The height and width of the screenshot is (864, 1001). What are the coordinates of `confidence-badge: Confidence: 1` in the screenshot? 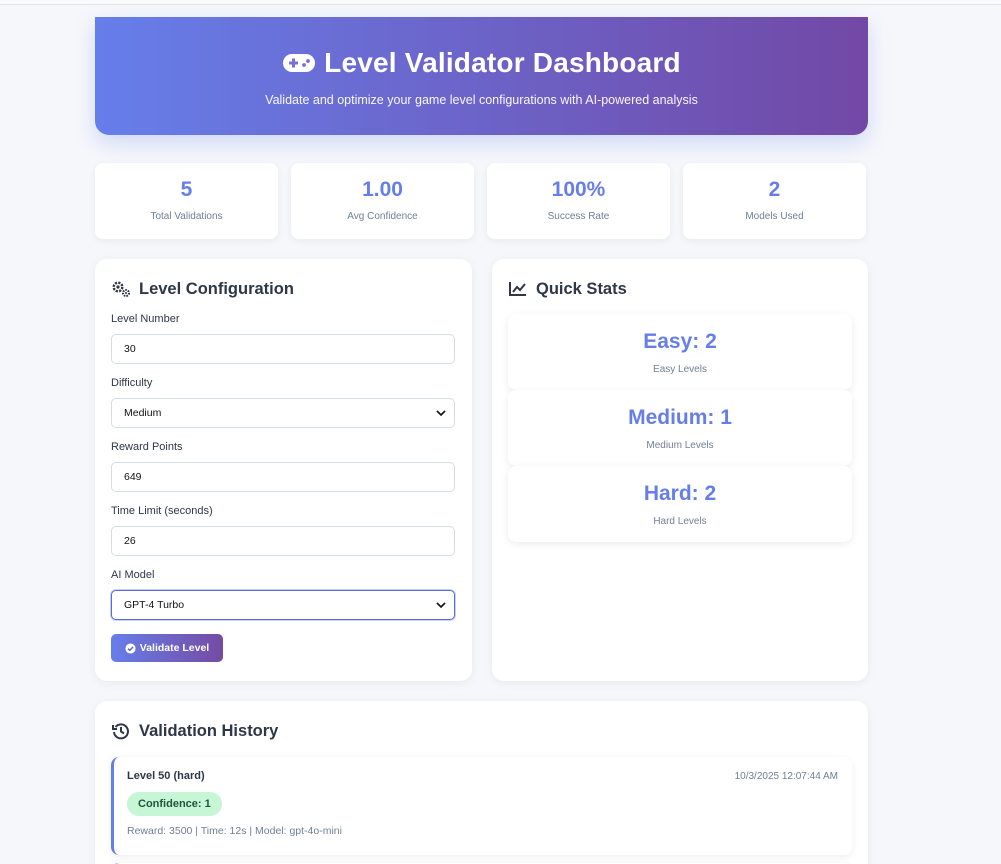 It's located at (174, 804).